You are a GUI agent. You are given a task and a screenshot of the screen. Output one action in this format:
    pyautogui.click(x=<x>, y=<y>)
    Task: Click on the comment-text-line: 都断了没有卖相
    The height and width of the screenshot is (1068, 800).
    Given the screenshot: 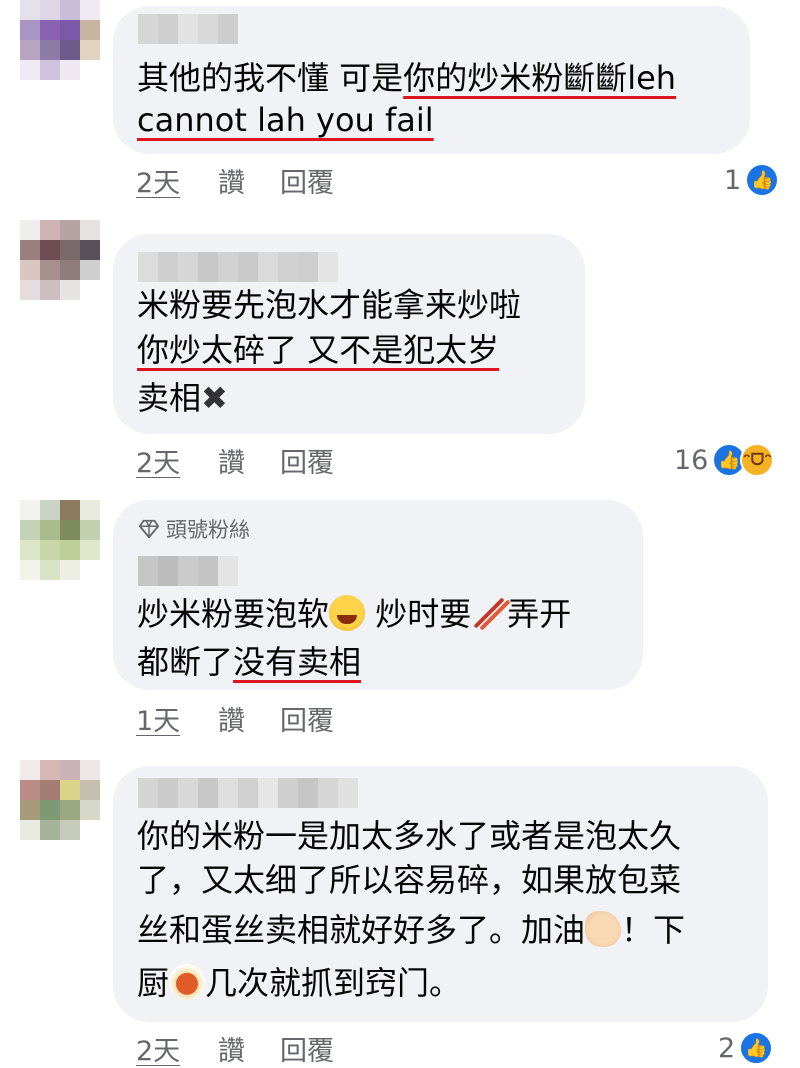 What is the action you would take?
    pyautogui.click(x=249, y=662)
    